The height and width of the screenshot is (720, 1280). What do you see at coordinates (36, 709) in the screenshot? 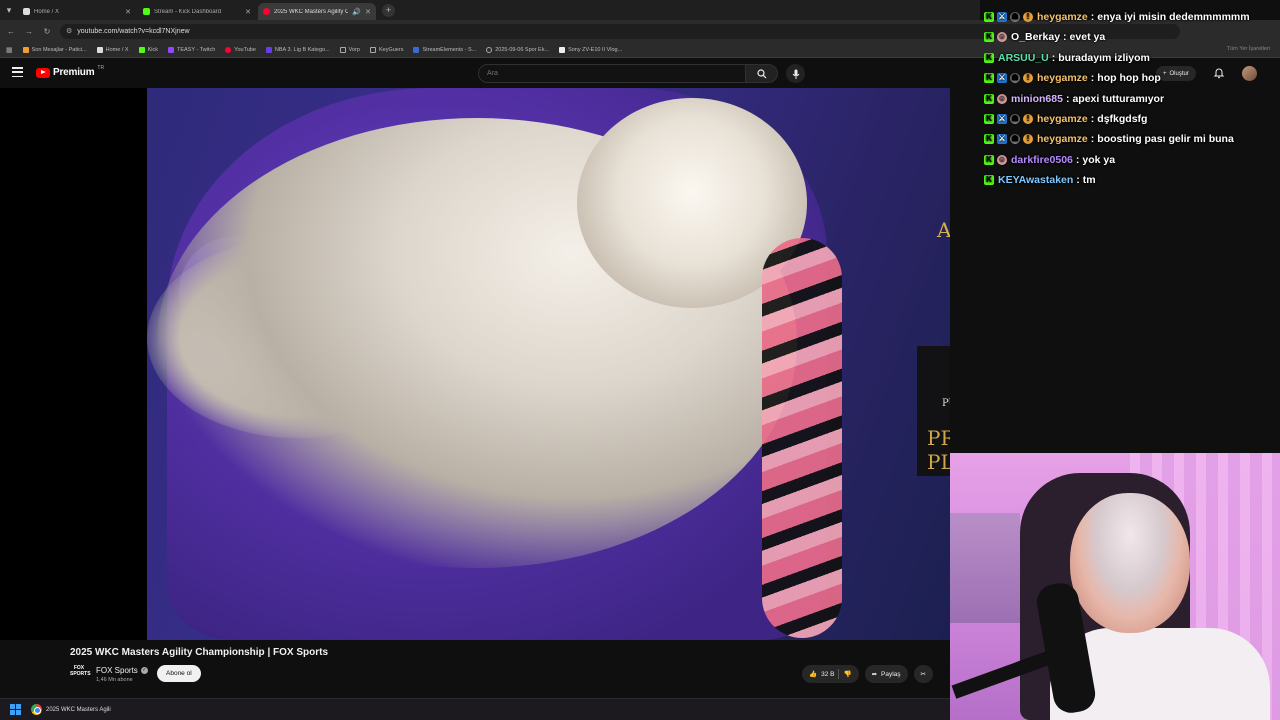
I see `chrome-icon` at bounding box center [36, 709].